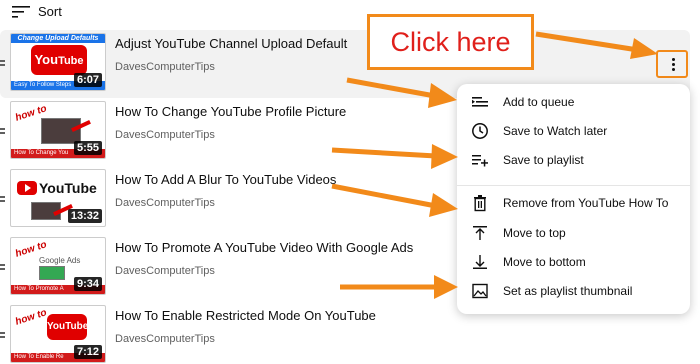  I want to click on pointer-arrow-remove-icon, so click(394, 200).